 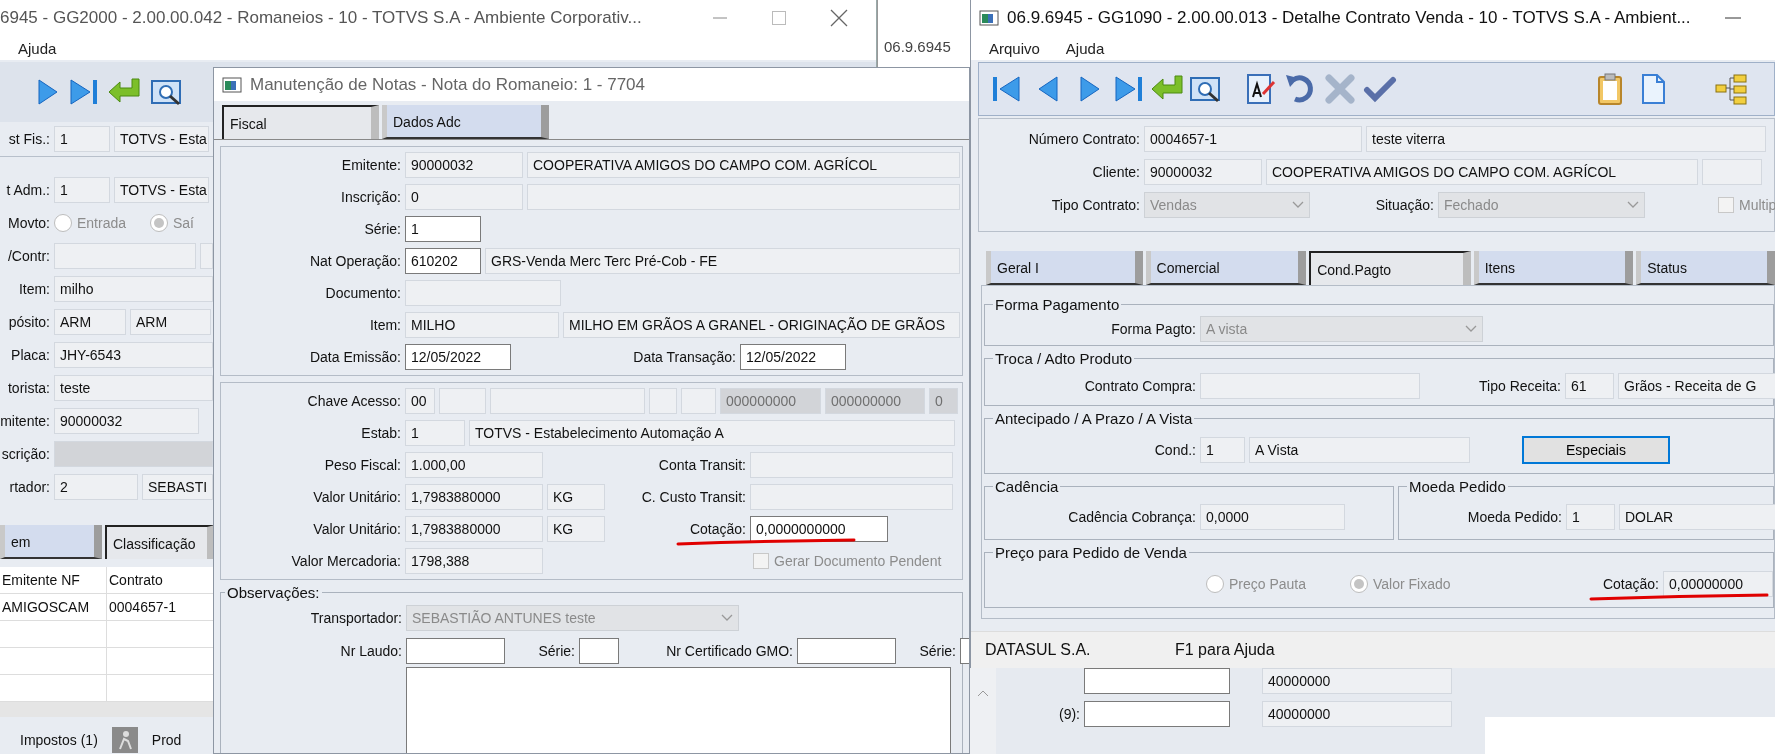 I want to click on text-field: 61, so click(x=1589, y=386).